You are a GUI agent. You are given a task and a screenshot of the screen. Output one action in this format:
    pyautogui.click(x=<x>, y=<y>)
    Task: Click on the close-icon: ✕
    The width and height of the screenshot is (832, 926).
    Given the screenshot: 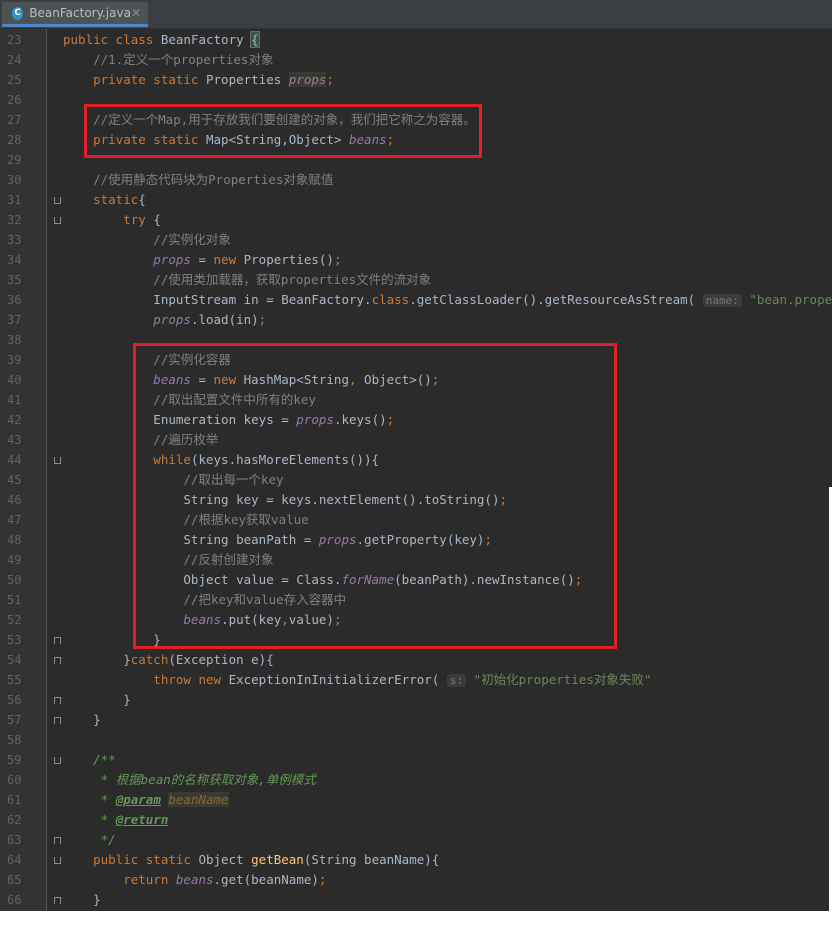 What is the action you would take?
    pyautogui.click(x=136, y=13)
    